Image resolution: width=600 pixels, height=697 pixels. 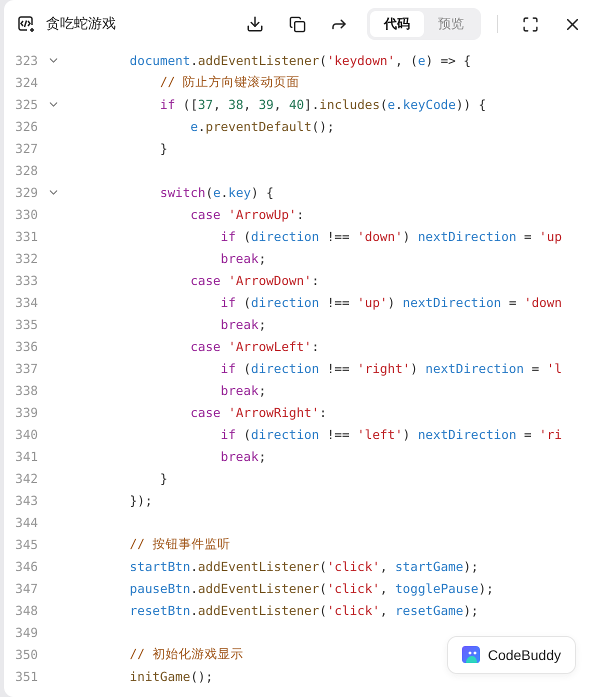 What do you see at coordinates (81, 24) in the screenshot?
I see `window-title: 贪吃蛇游戏` at bounding box center [81, 24].